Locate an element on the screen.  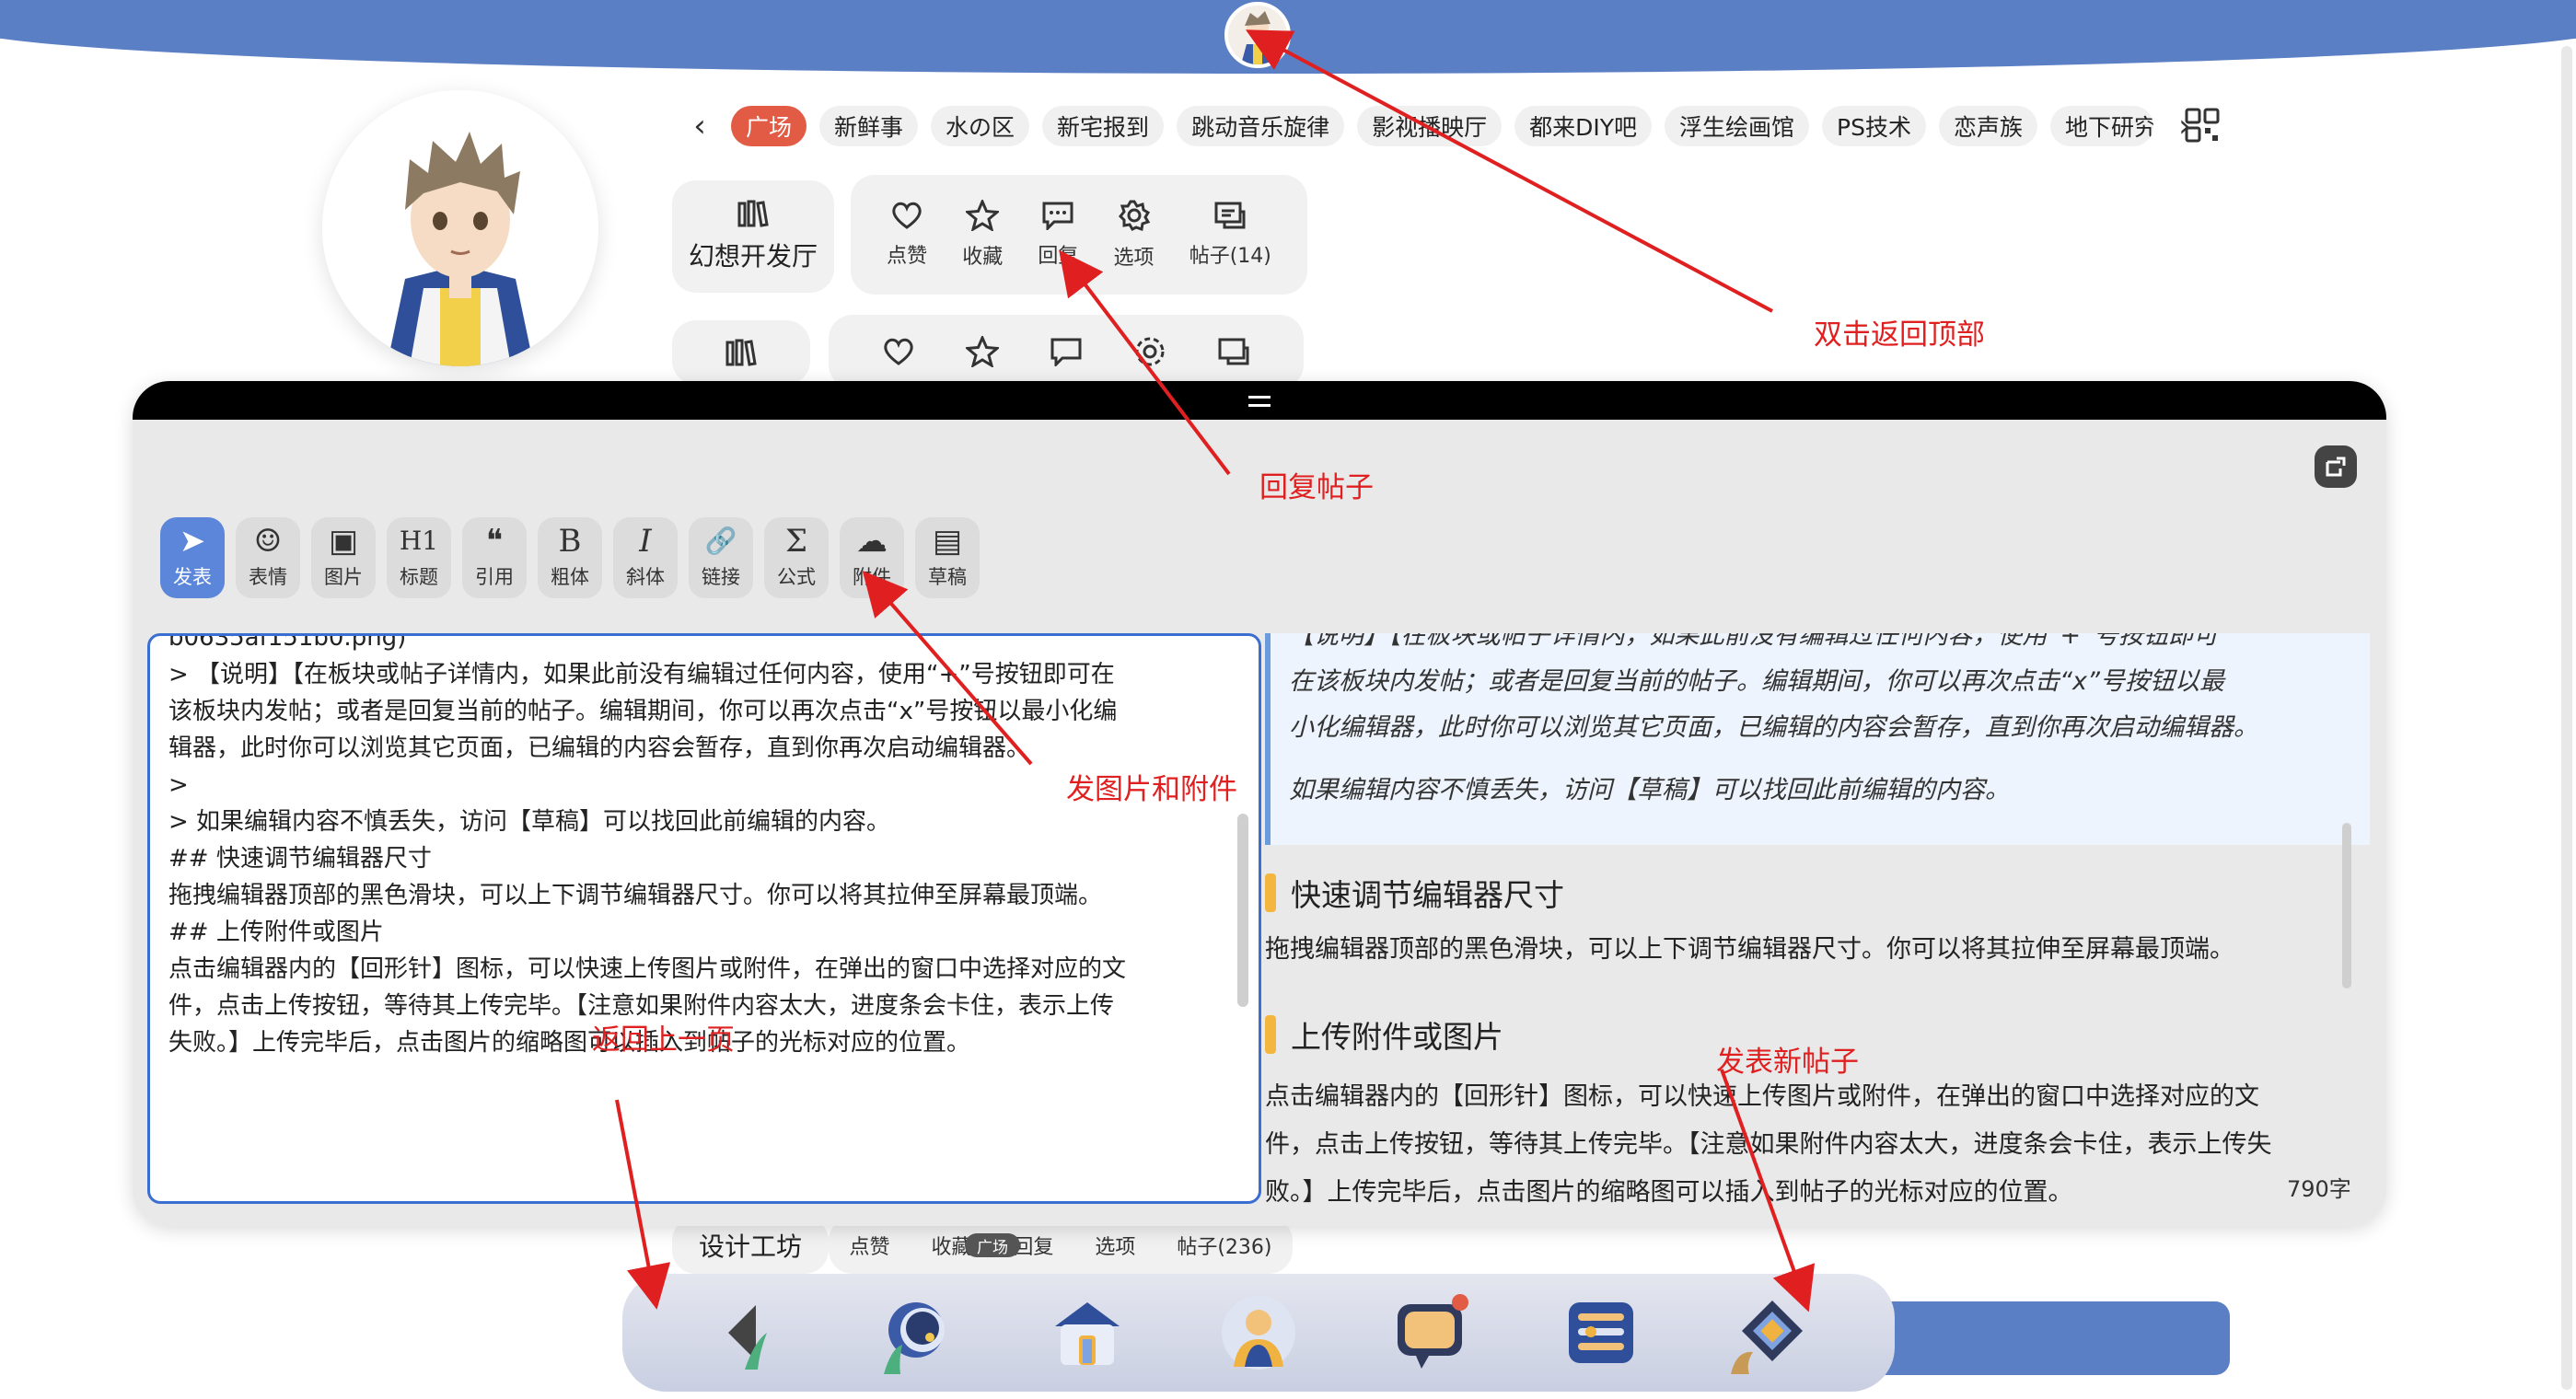
formula-button: Σ 公式 is located at coordinates (796, 557).